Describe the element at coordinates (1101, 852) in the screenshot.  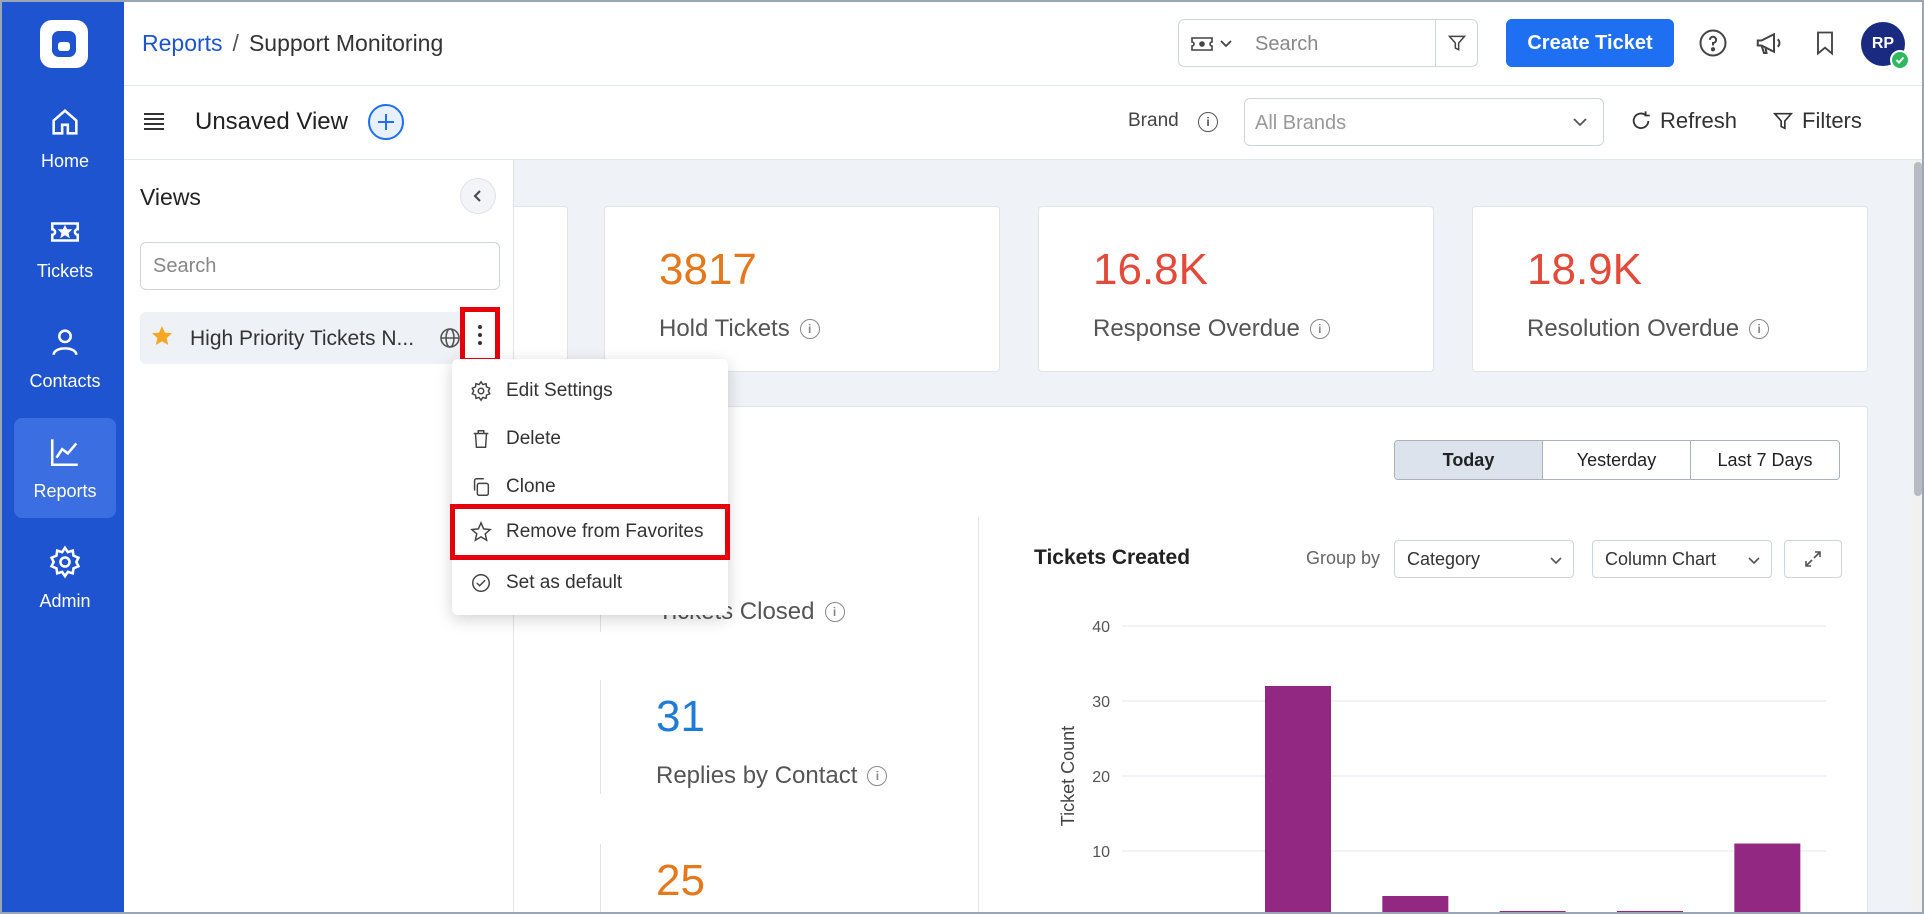
I see `y-tick-label: 10` at that location.